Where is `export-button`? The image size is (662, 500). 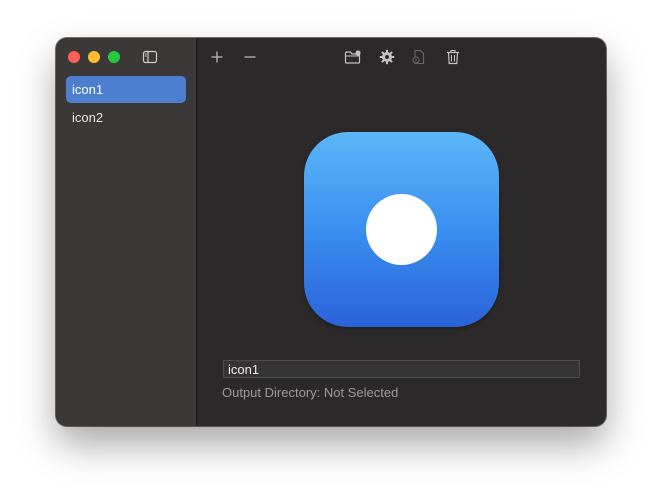 export-button is located at coordinates (419, 57).